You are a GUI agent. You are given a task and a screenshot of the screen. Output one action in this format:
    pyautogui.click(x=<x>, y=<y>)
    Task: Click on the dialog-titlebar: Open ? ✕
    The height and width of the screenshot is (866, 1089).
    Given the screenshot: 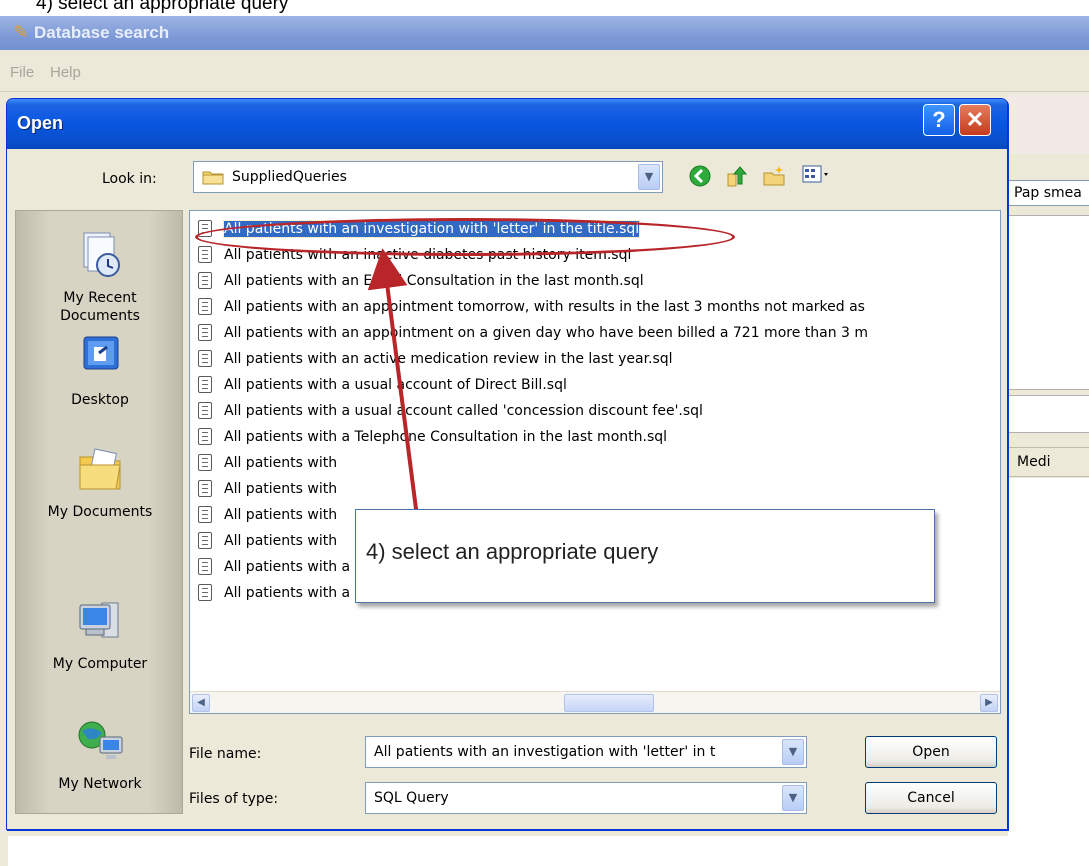 What is the action you would take?
    pyautogui.click(x=507, y=124)
    